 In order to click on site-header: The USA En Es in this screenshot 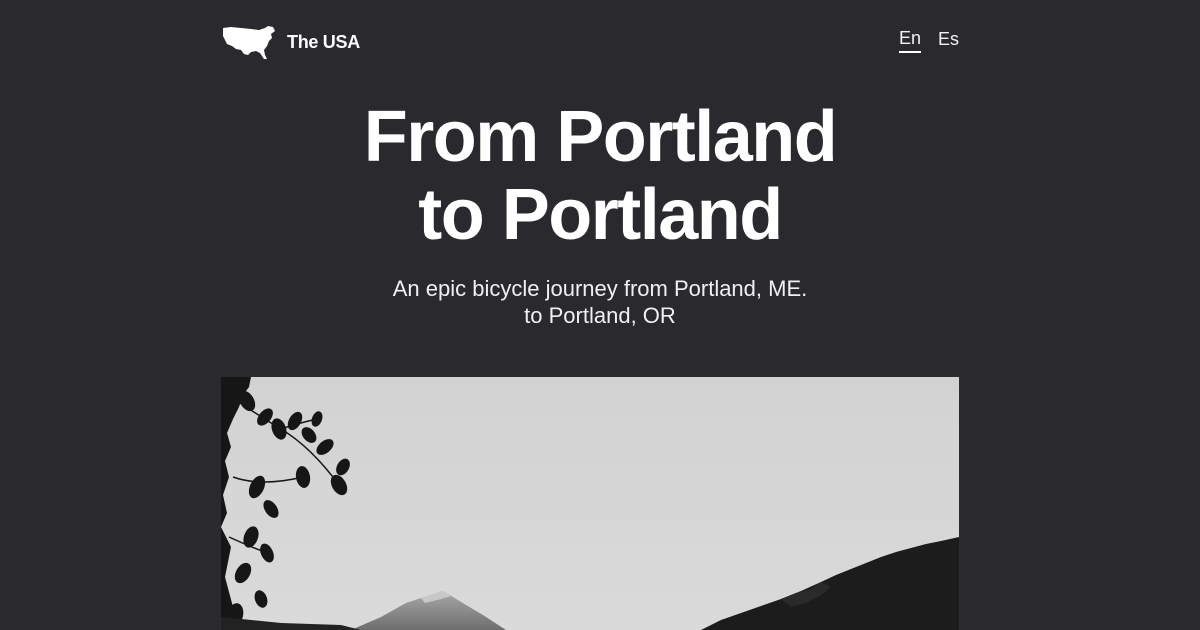, I will do `click(590, 42)`.